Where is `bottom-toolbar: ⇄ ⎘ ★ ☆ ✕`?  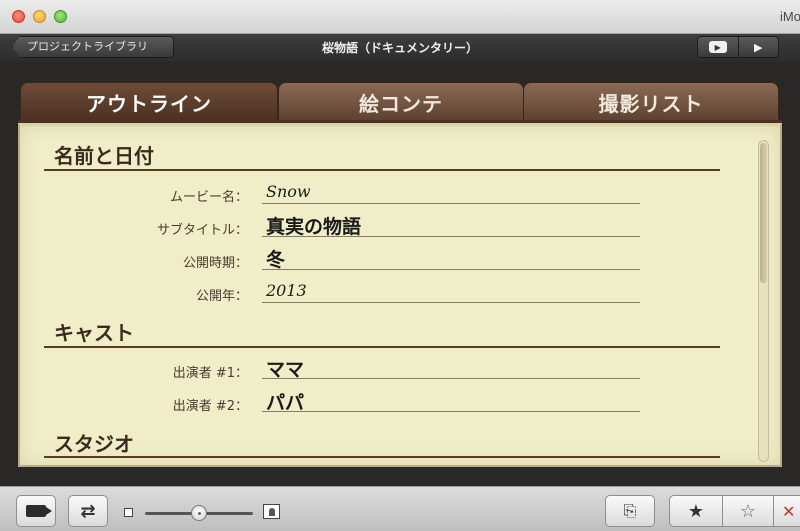 bottom-toolbar: ⇄ ⎘ ★ ☆ ✕ is located at coordinates (400, 508).